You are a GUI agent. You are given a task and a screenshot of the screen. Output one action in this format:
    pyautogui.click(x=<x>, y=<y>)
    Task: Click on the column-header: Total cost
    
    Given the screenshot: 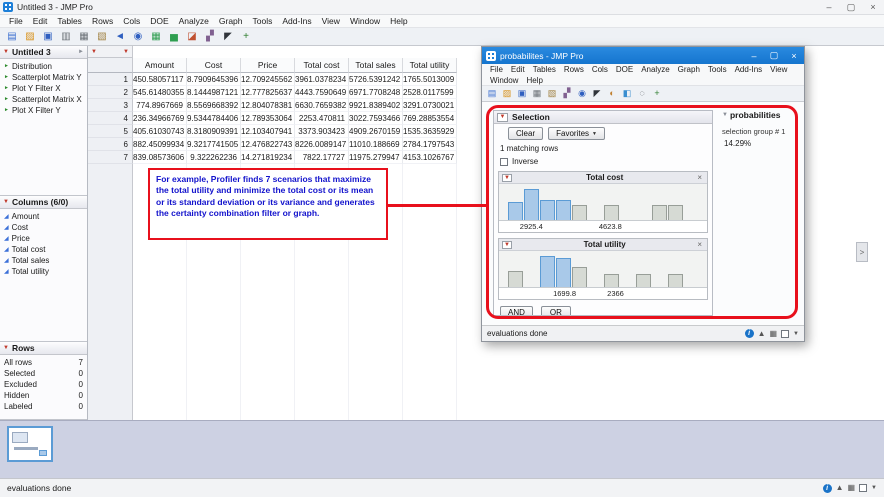 What is the action you would take?
    pyautogui.click(x=322, y=65)
    